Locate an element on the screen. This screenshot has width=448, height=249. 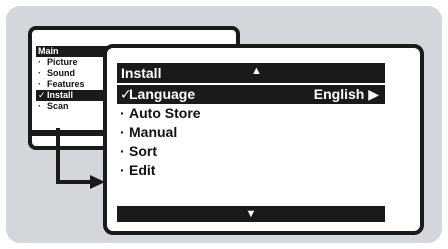
scroll-down-arrow-icon: ▼ is located at coordinates (251, 214).